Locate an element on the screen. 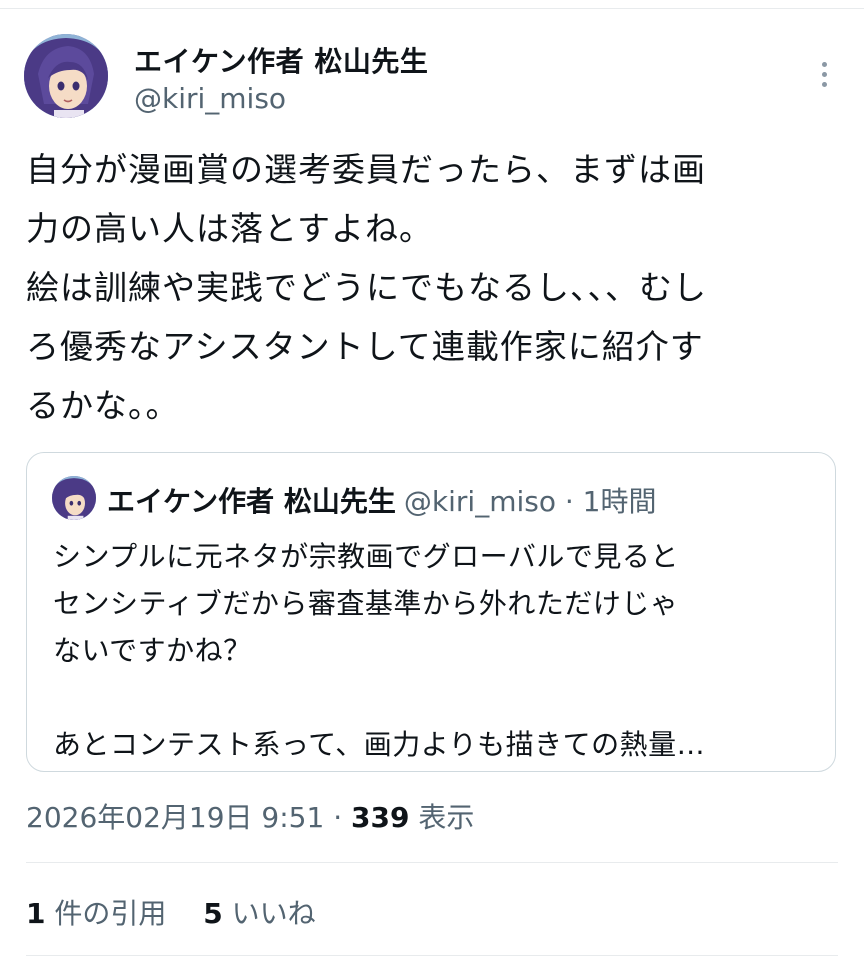  quotes-label: 件の引用 is located at coordinates (106, 913).